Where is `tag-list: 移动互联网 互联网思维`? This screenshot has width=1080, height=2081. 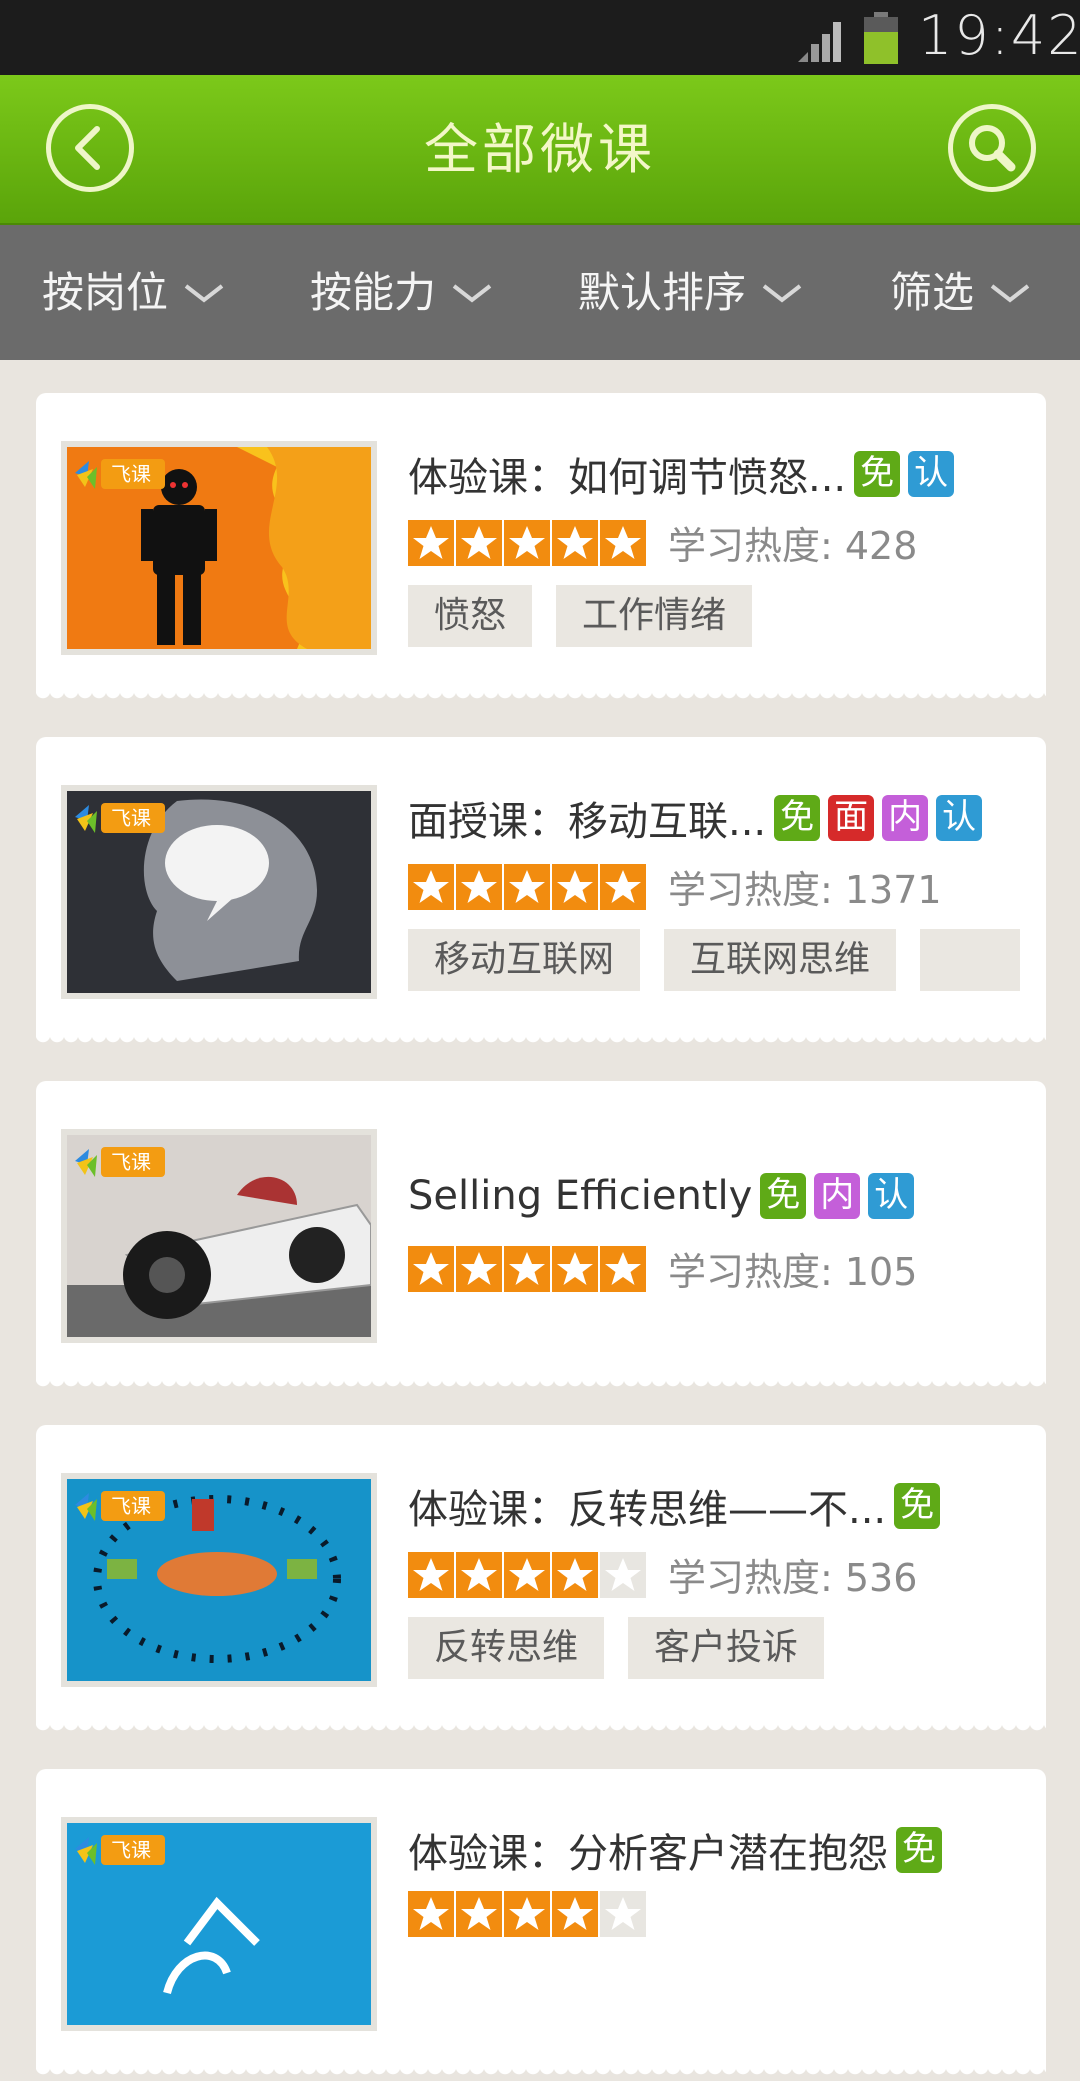
tag-list: 移动互联网 互联网思维 is located at coordinates (723, 960).